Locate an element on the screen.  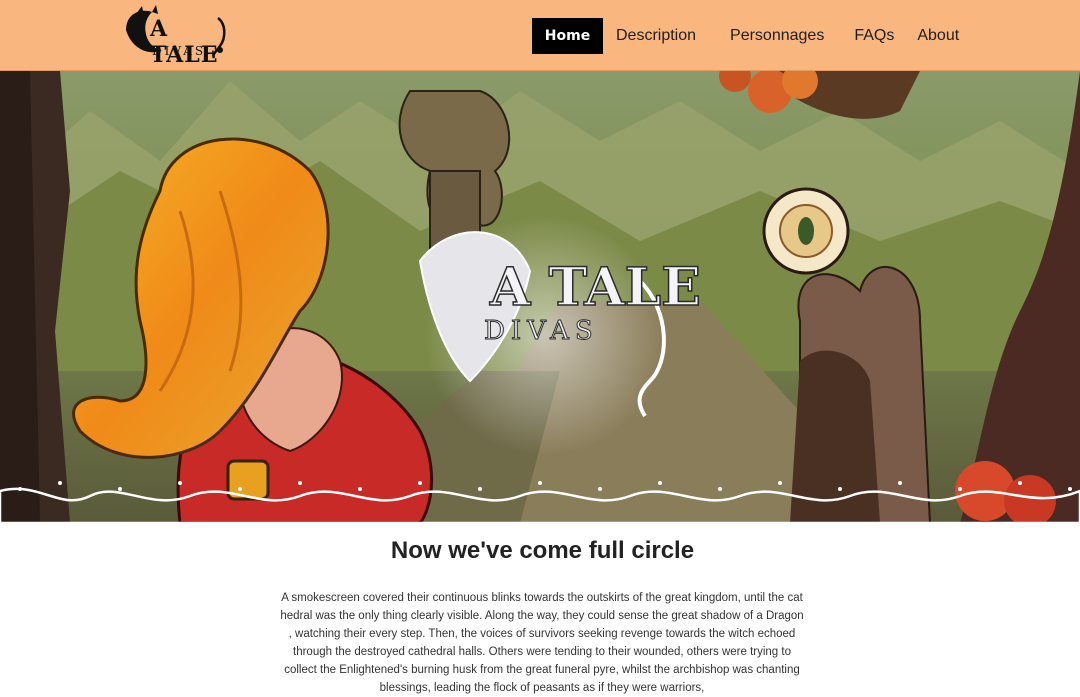
section-headline: Now we've come full circle is located at coordinates (542, 550).